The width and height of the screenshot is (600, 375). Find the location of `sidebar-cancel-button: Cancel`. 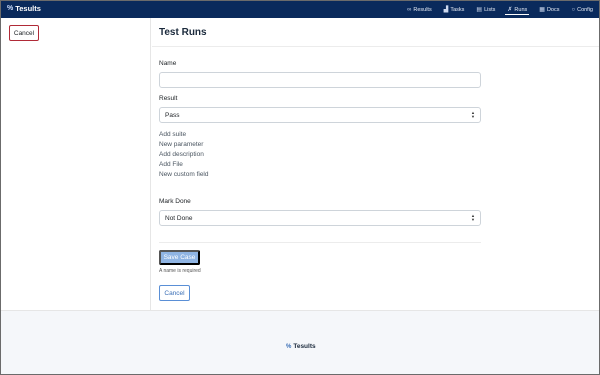

sidebar-cancel-button: Cancel is located at coordinates (24, 33).